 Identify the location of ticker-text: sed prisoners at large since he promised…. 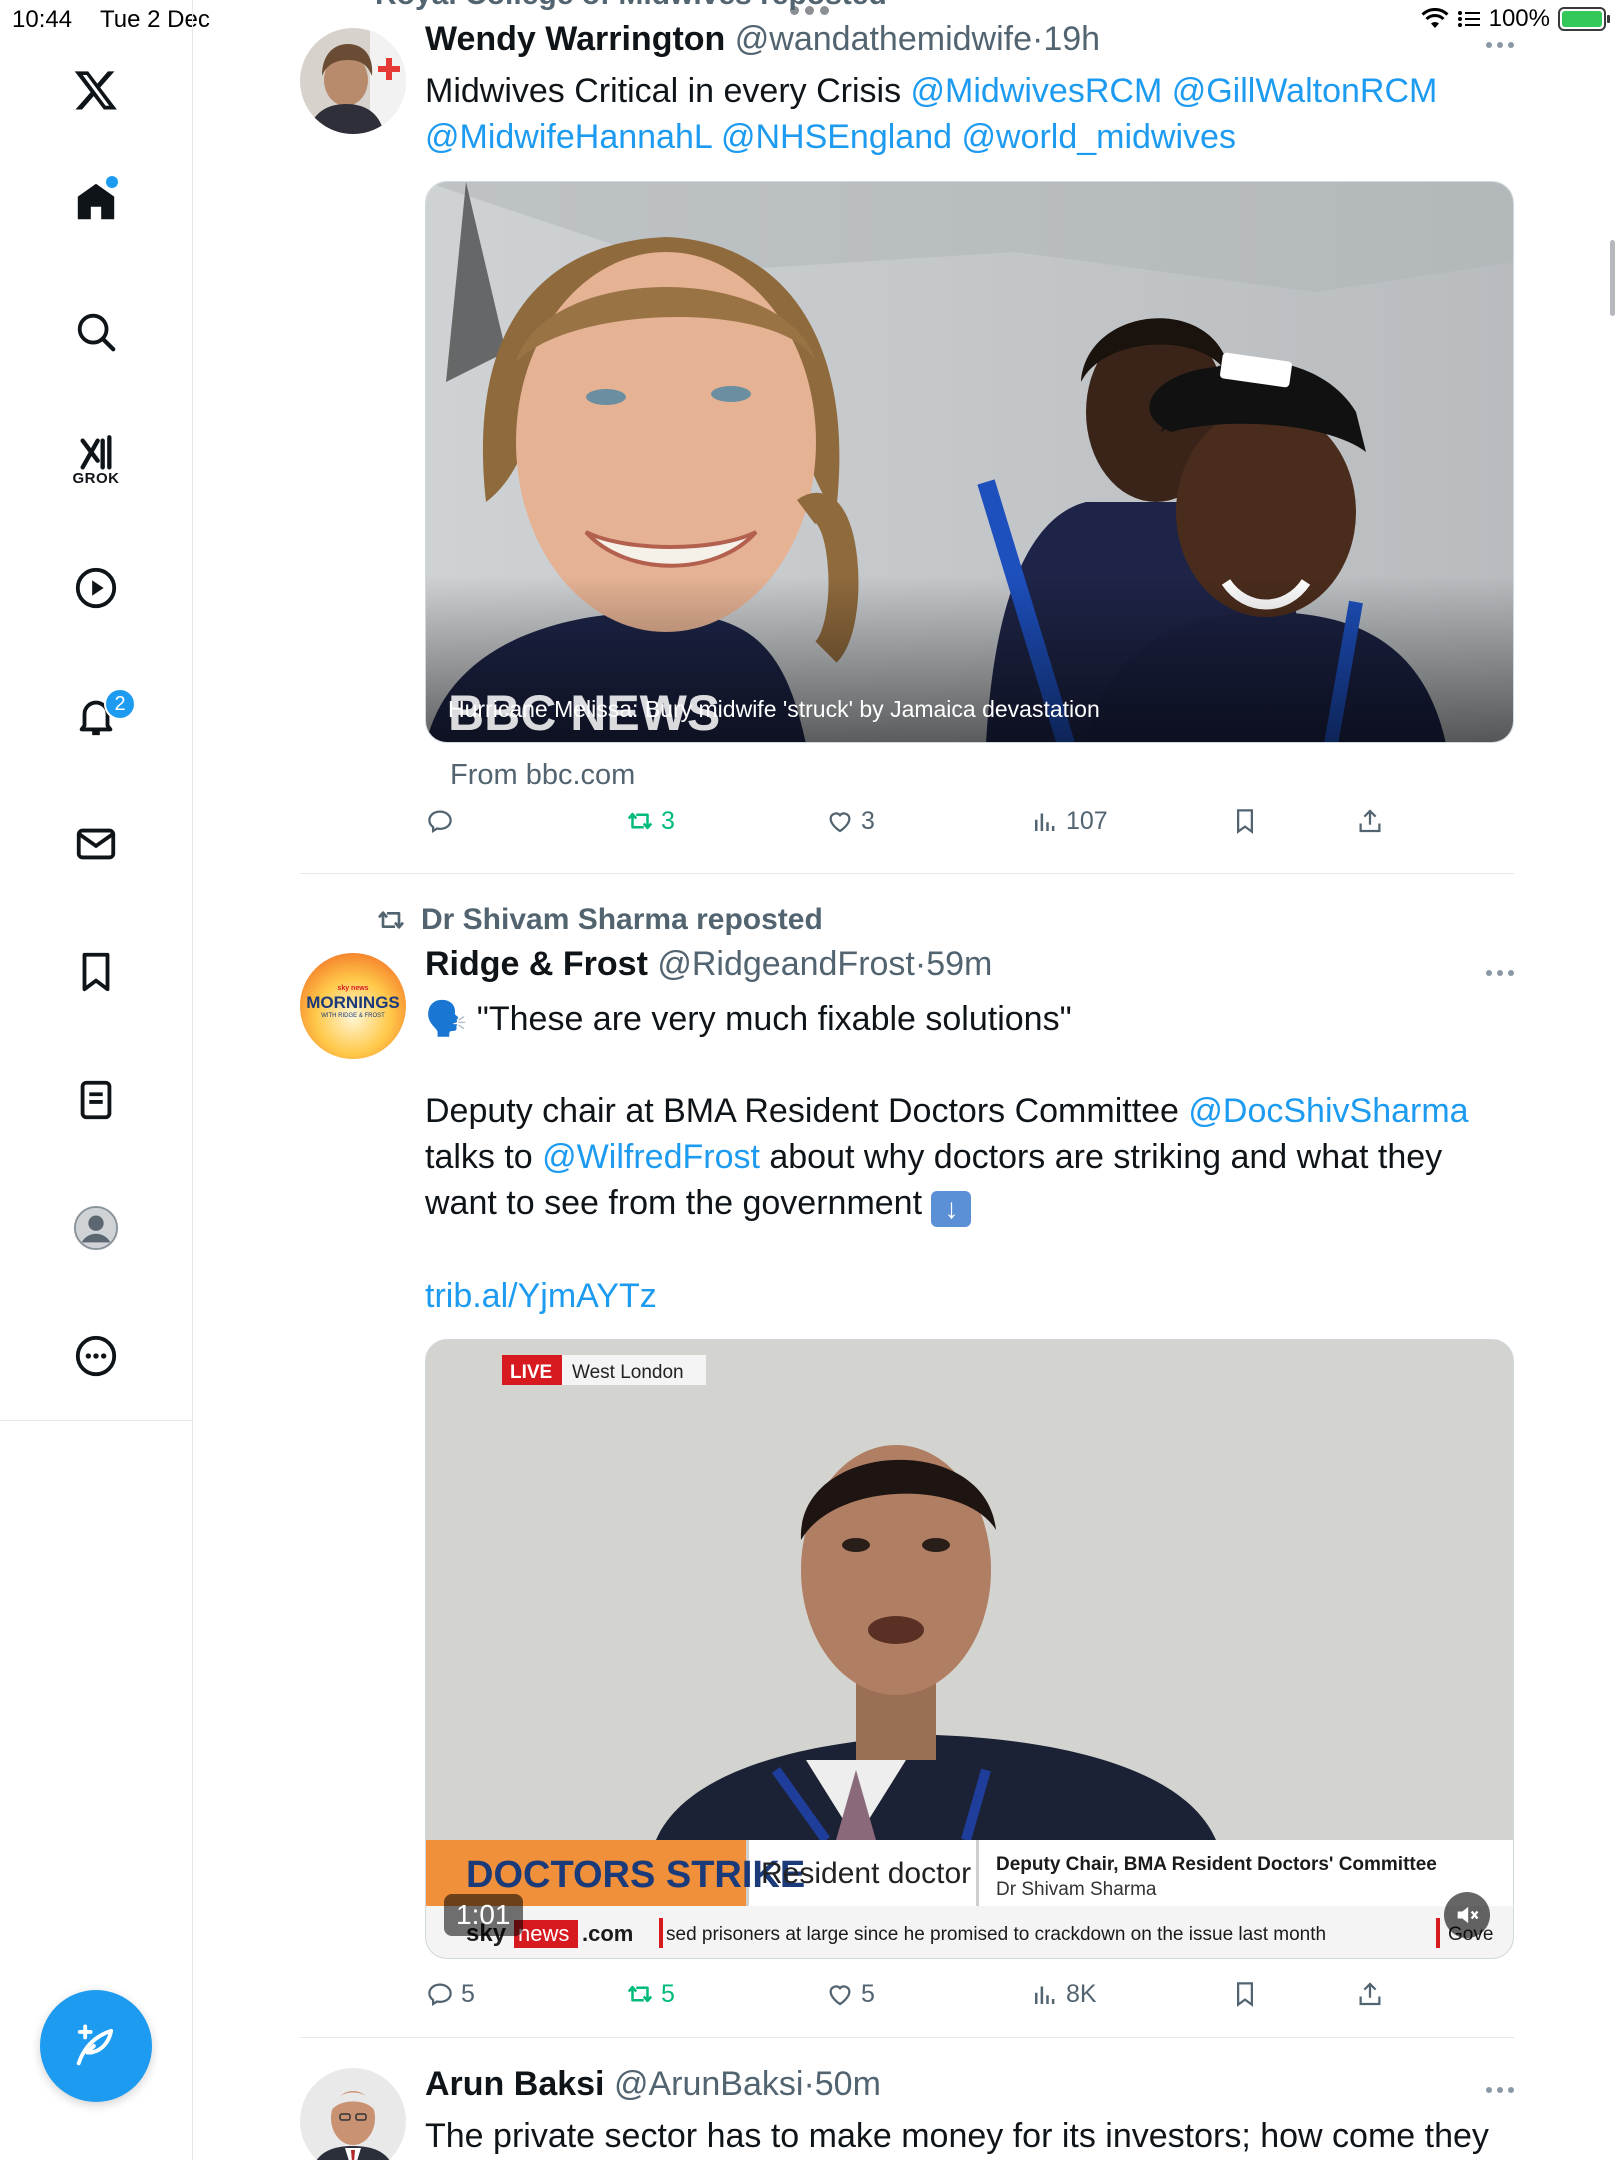
(996, 1934).